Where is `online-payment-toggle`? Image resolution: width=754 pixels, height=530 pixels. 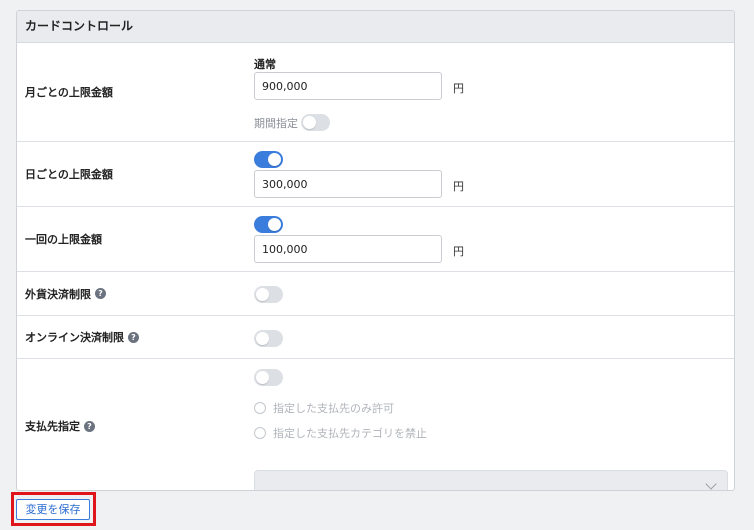 online-payment-toggle is located at coordinates (268, 338).